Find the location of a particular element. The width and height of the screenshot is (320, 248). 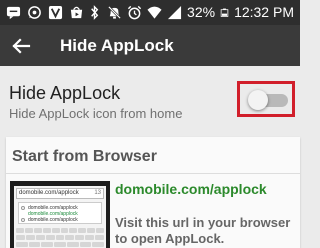

card-divider is located at coordinates (153, 173).